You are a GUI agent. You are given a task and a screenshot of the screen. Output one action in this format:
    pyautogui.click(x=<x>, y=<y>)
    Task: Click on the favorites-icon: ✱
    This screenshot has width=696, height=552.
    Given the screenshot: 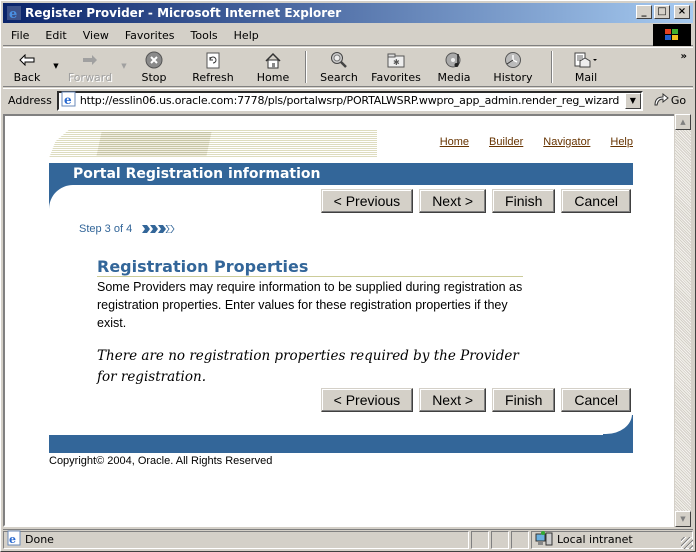 What is the action you would take?
    pyautogui.click(x=396, y=60)
    